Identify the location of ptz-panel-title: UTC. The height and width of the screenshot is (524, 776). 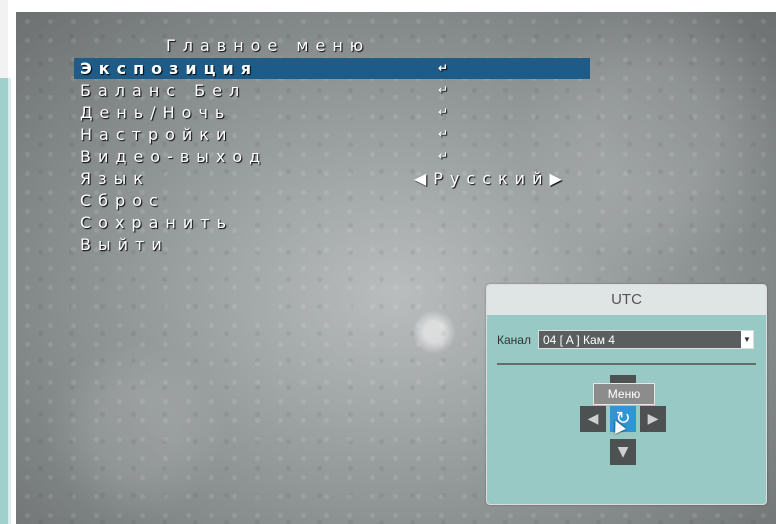
(626, 300).